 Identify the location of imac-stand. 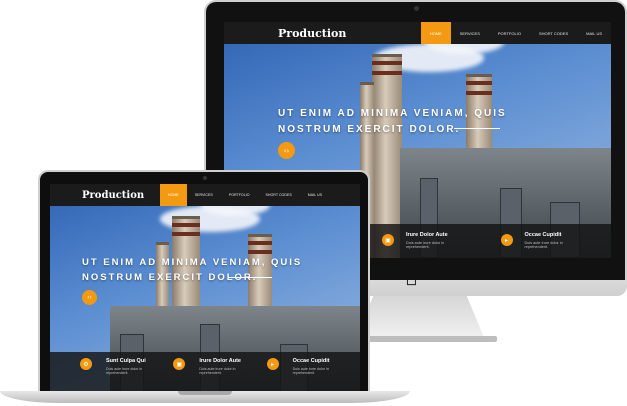
(420, 318).